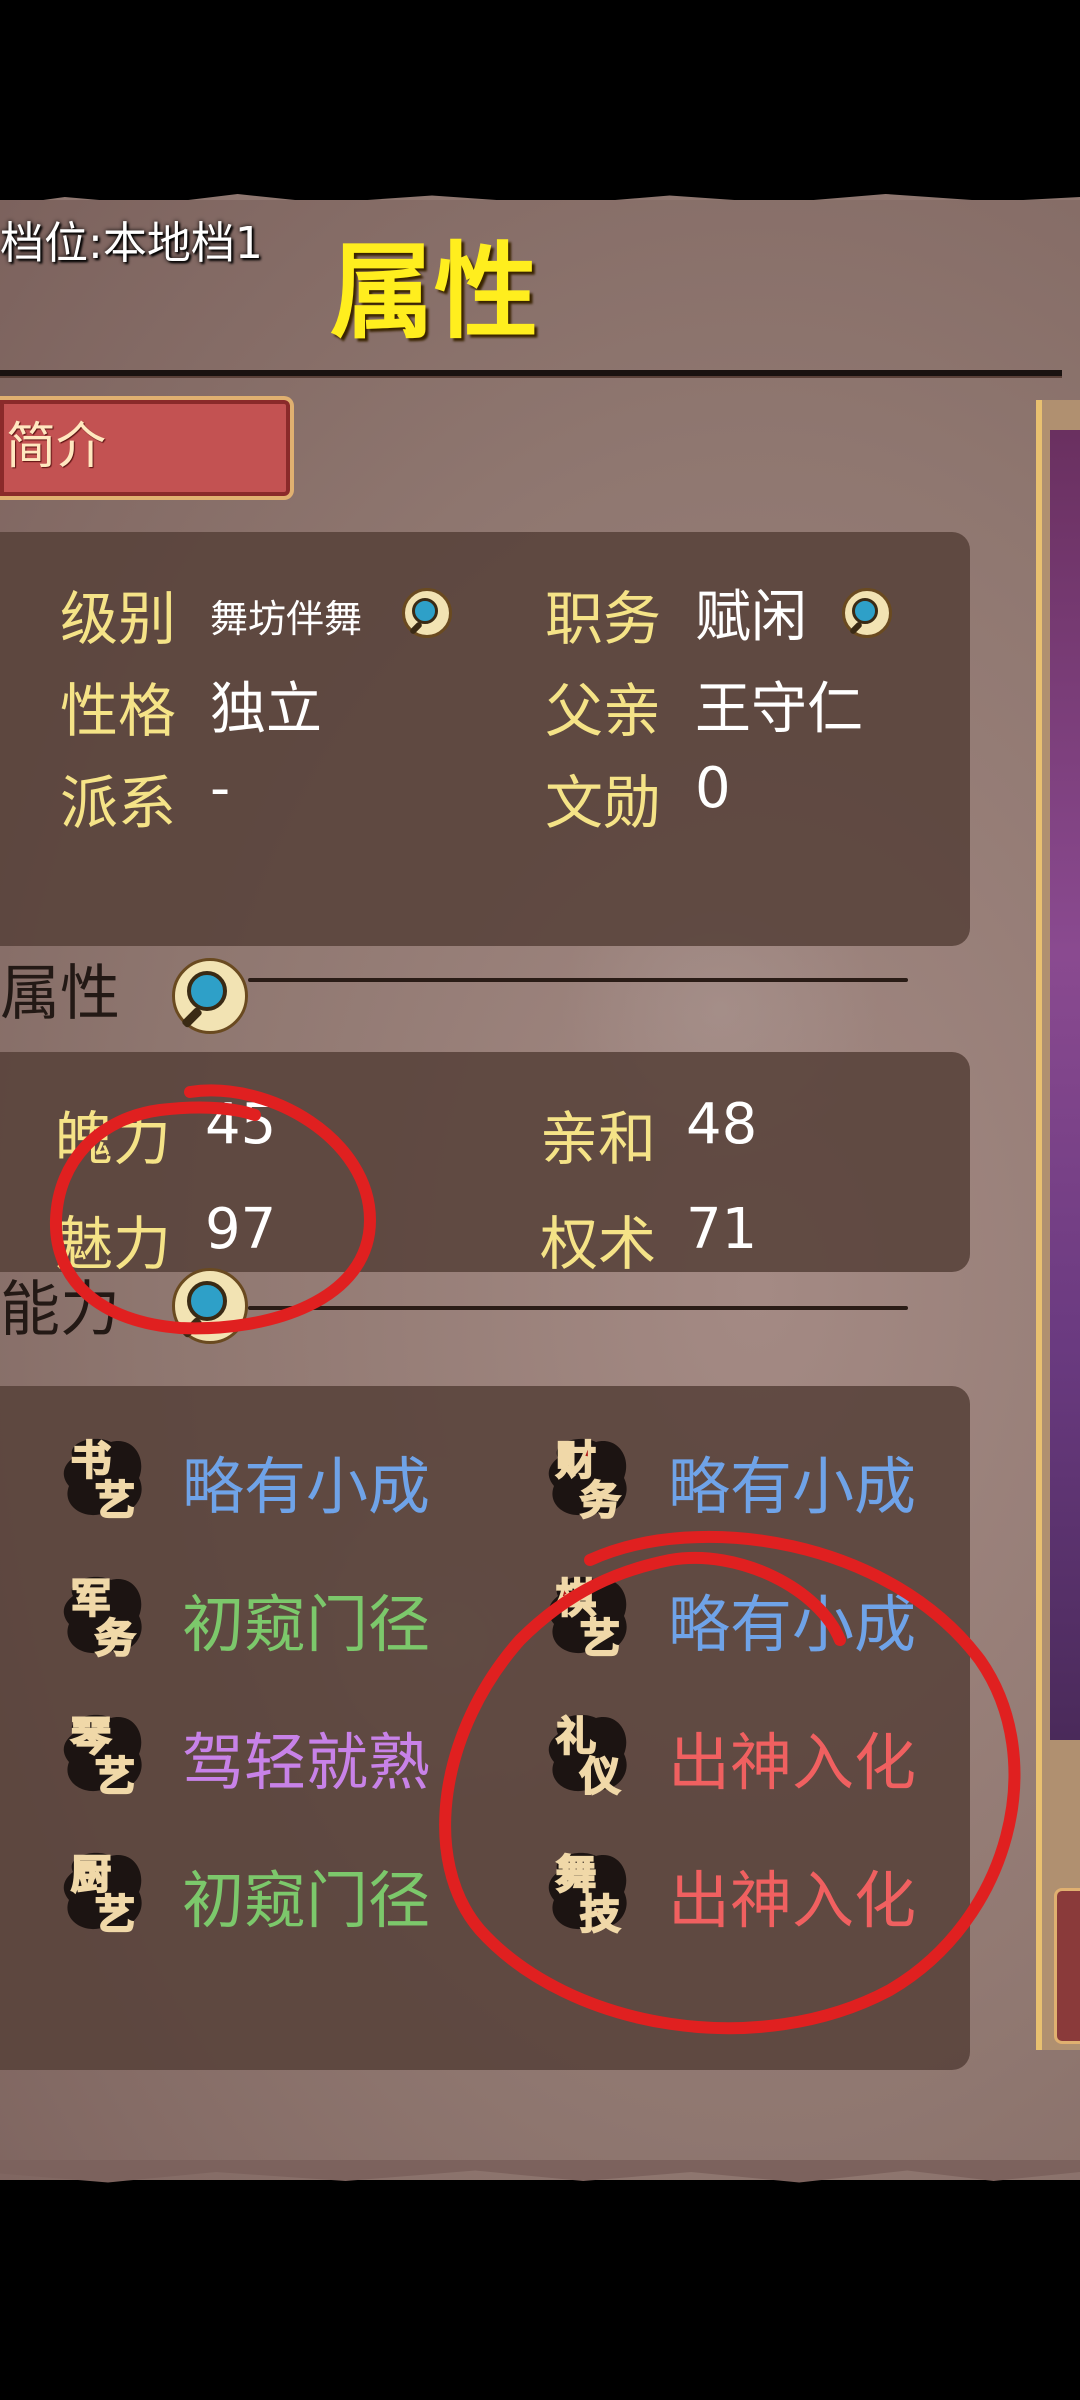 The width and height of the screenshot is (1080, 2400). Describe the element at coordinates (588, 1890) in the screenshot. I see `ability-seal-icon: 舞技` at that location.